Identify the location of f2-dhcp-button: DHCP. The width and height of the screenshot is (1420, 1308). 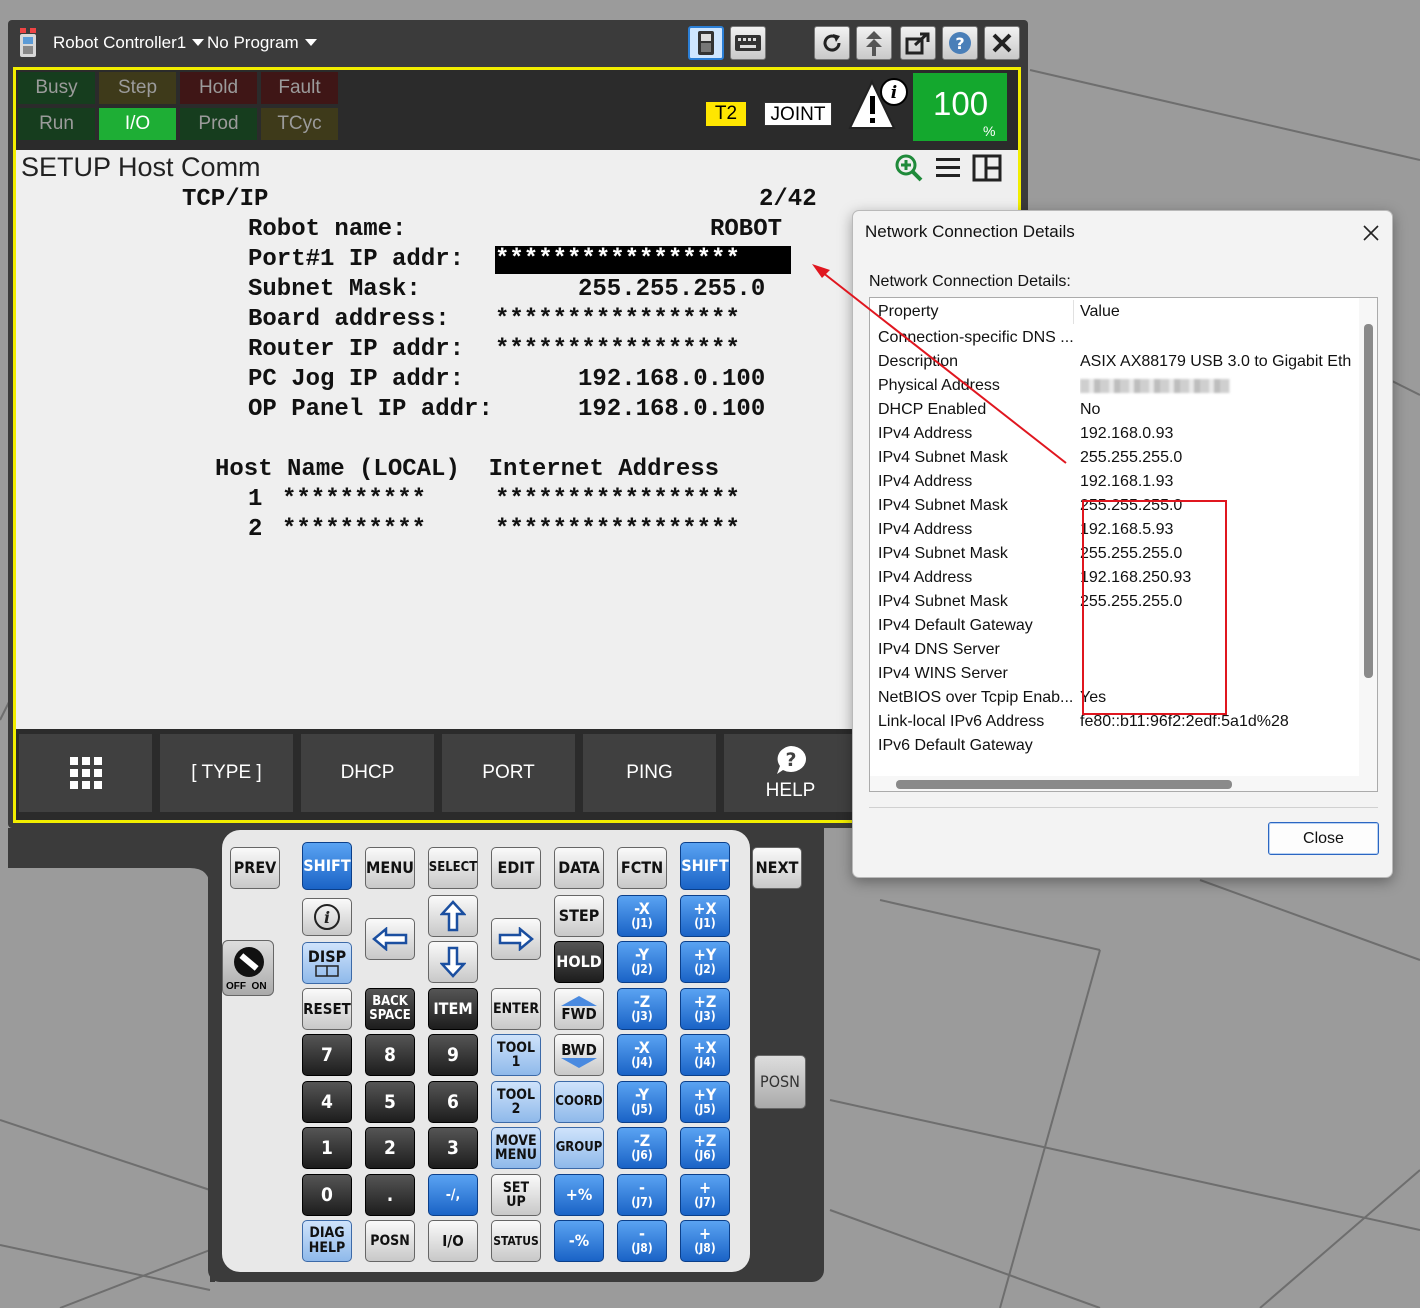
(367, 773).